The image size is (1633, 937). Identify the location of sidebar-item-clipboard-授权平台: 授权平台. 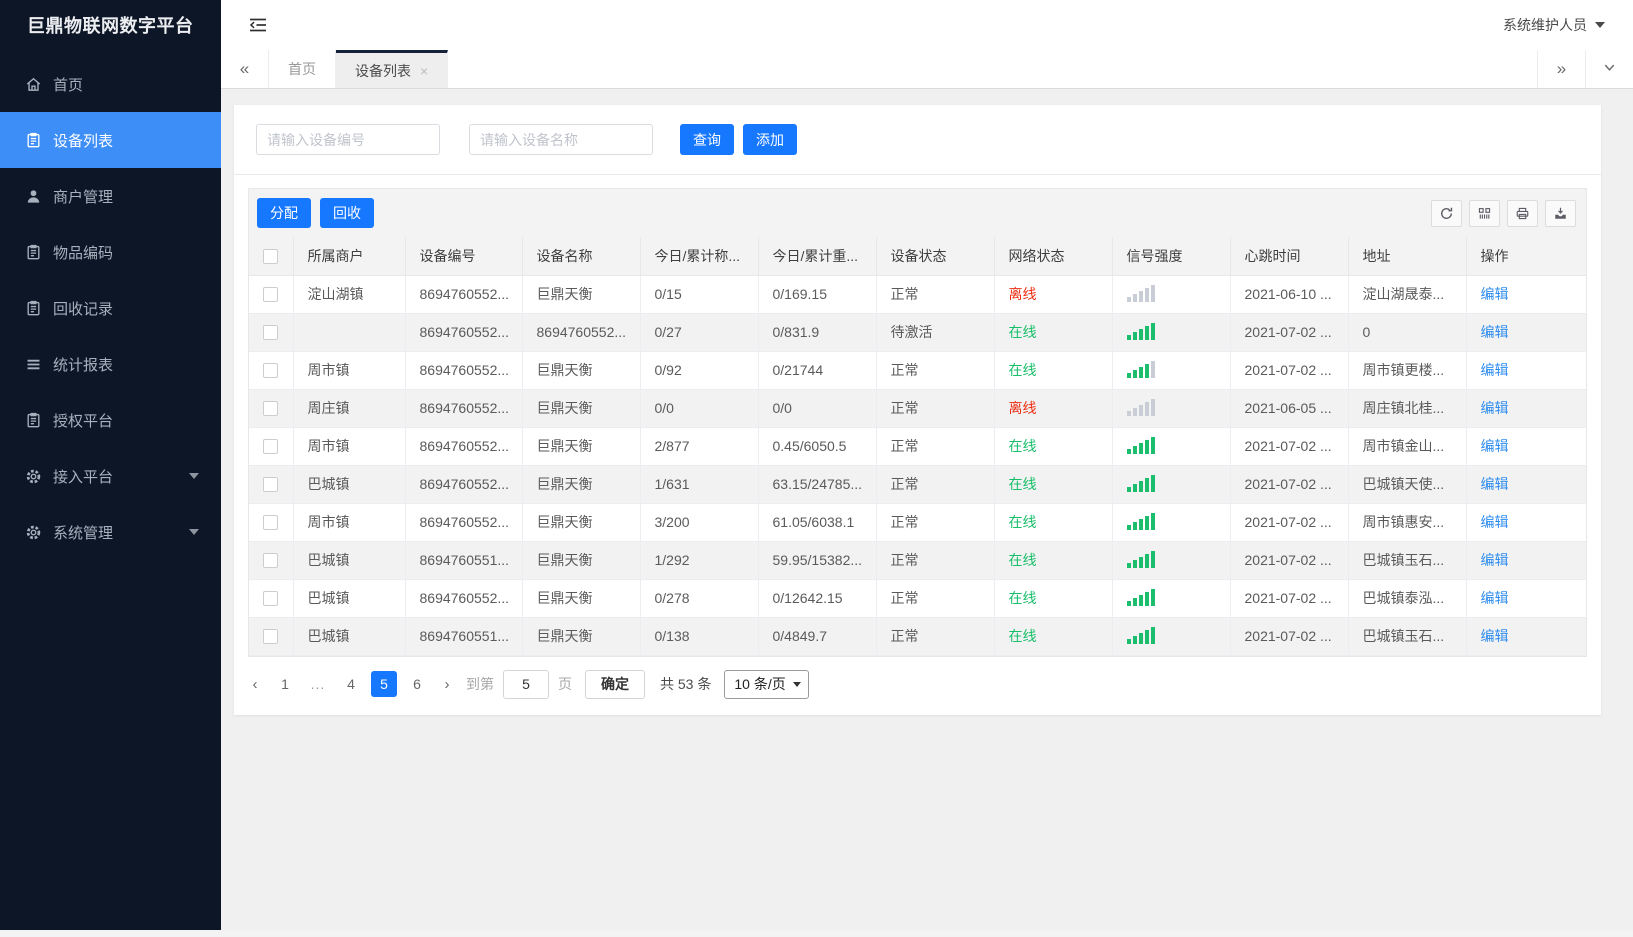
(110, 420).